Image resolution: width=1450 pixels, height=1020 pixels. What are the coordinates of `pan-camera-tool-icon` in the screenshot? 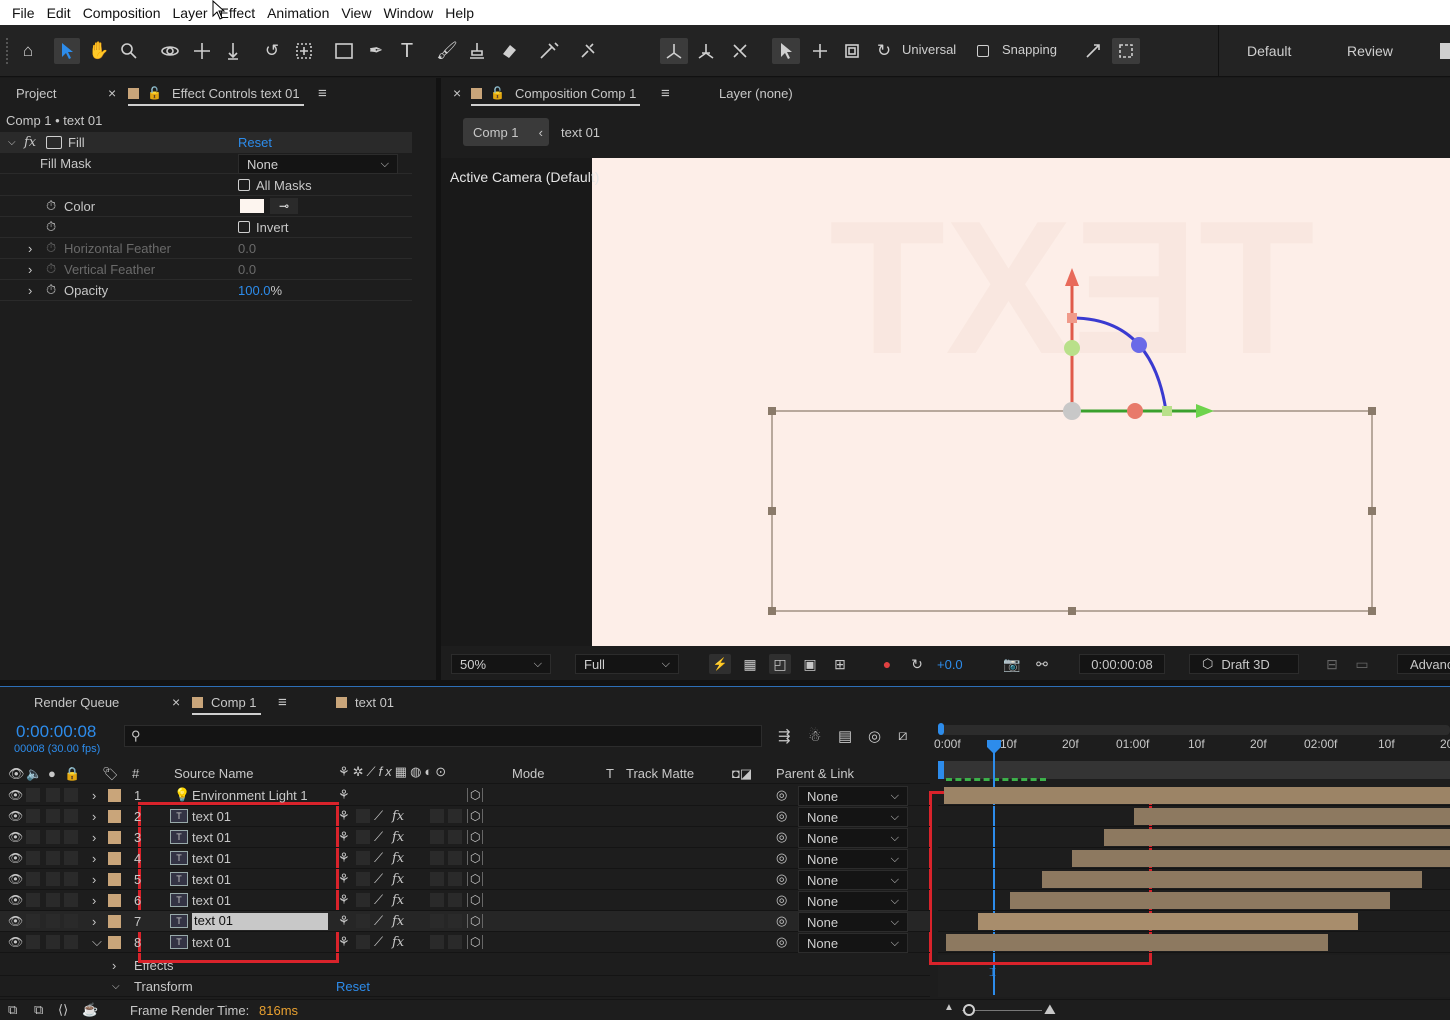 It's located at (202, 51).